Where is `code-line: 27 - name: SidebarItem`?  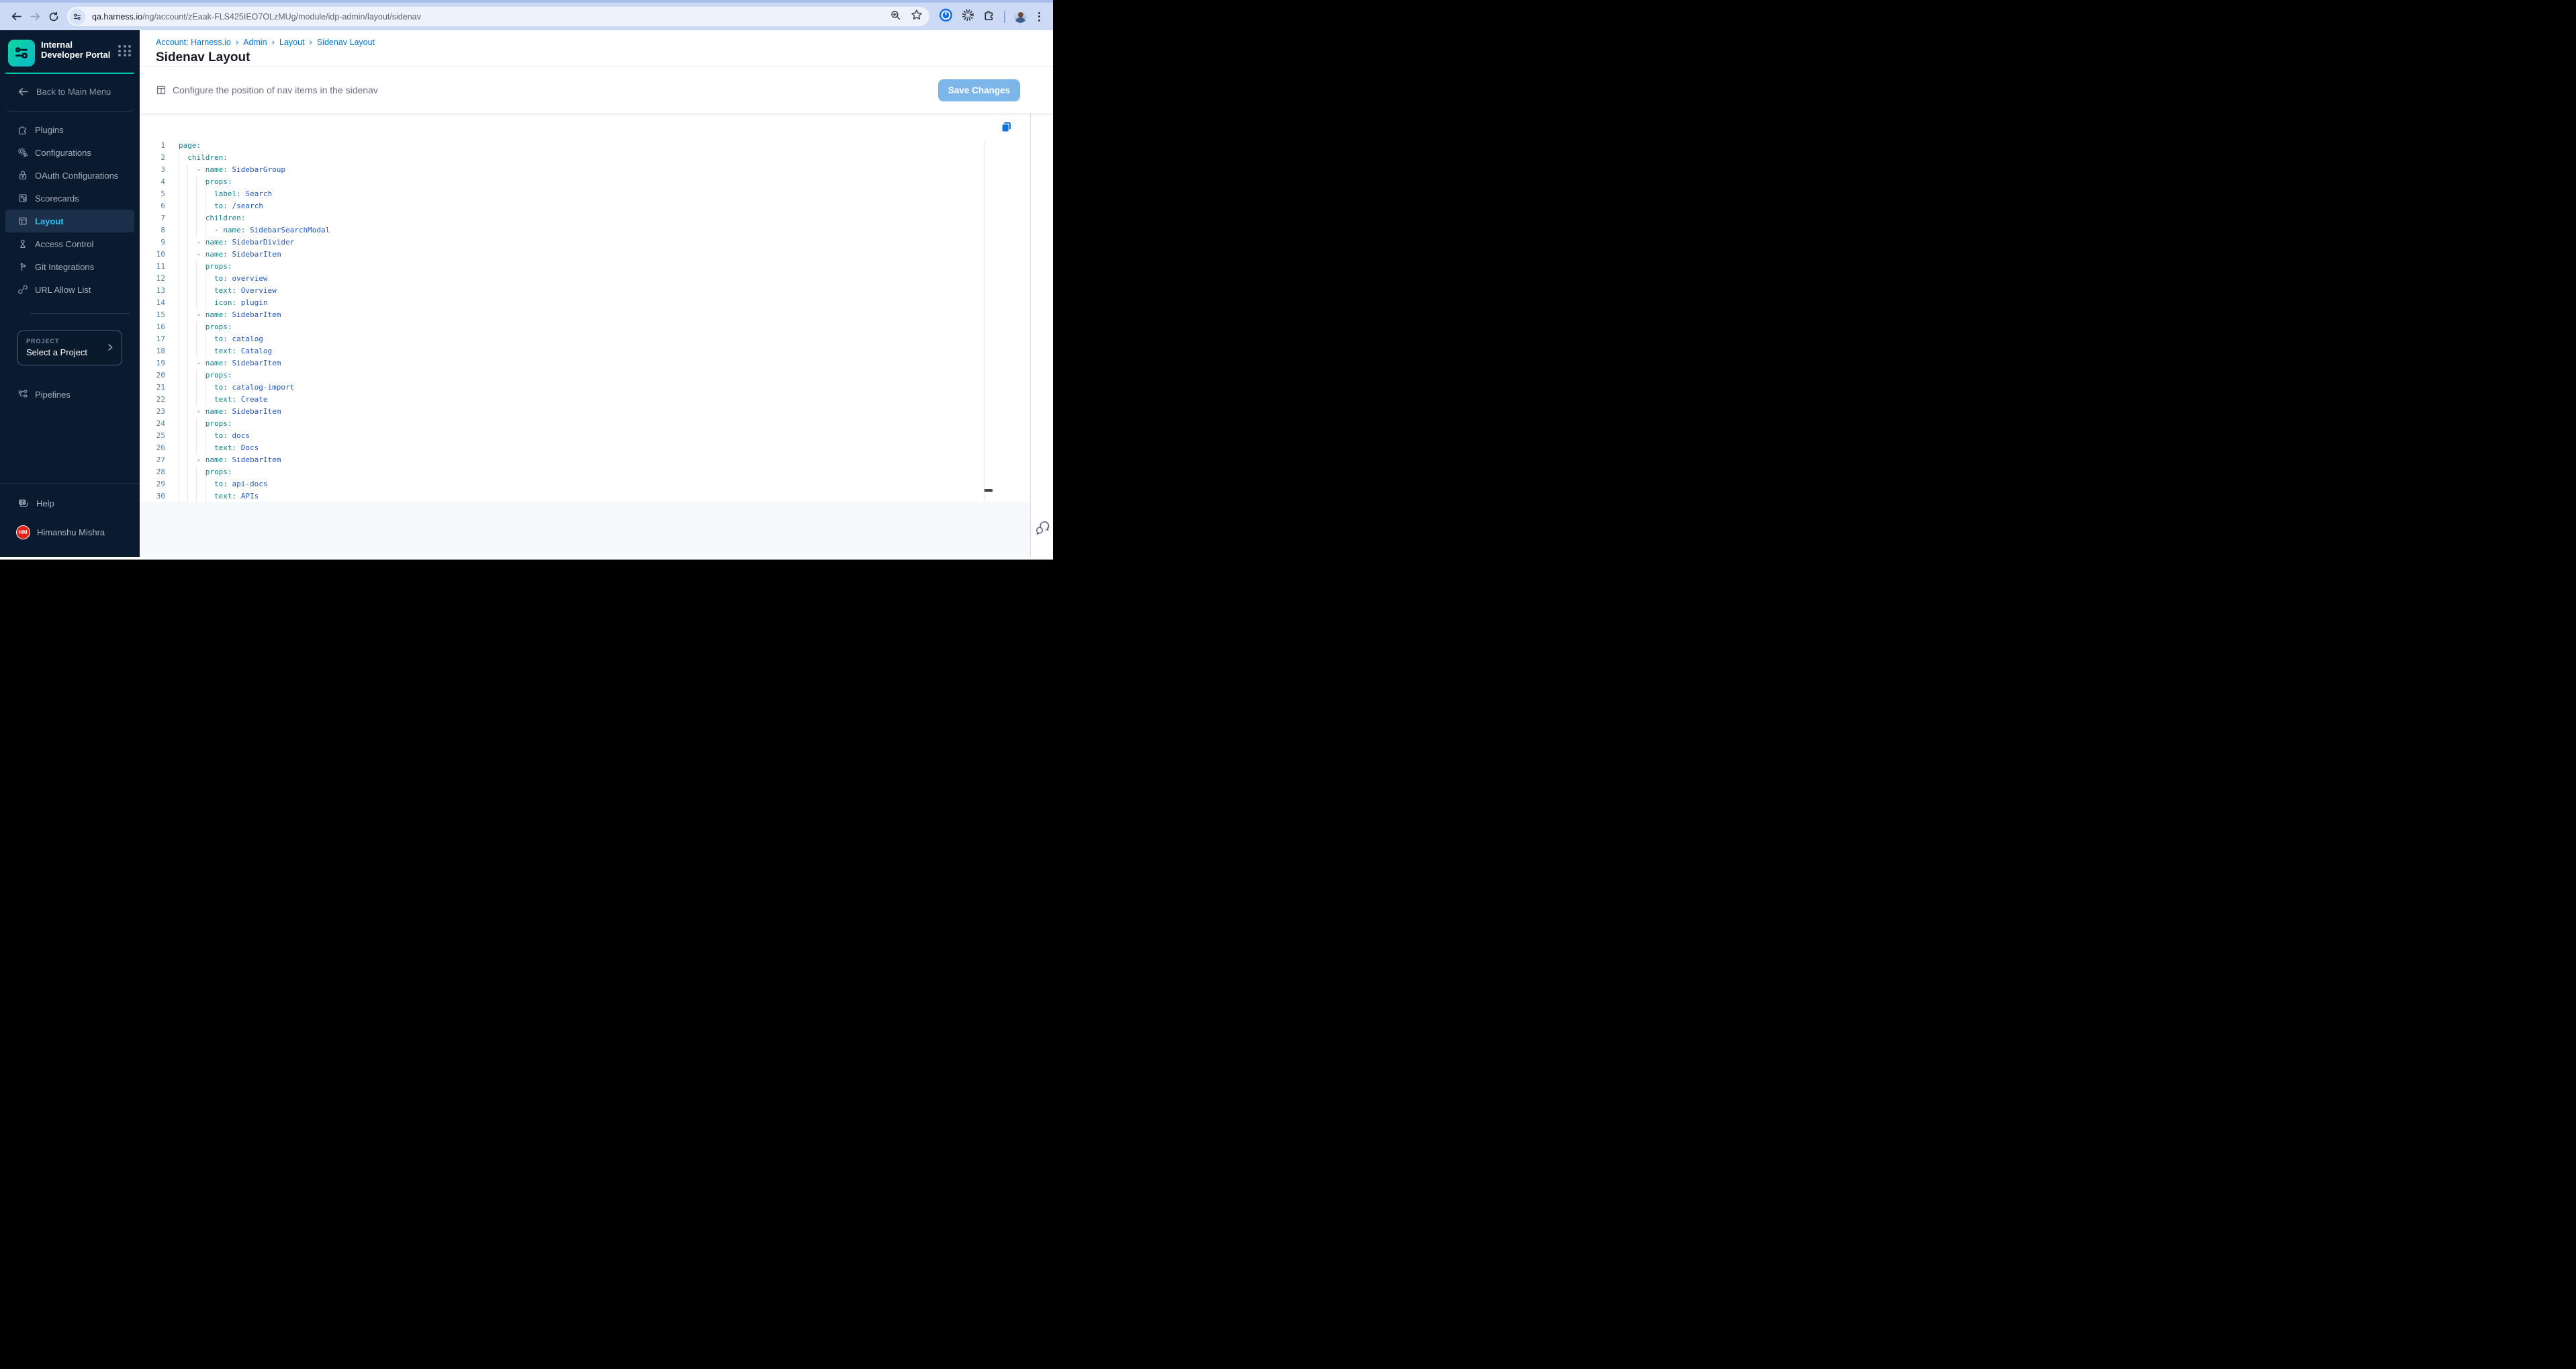 code-line: 27 - name: SidebarItem is located at coordinates (585, 460).